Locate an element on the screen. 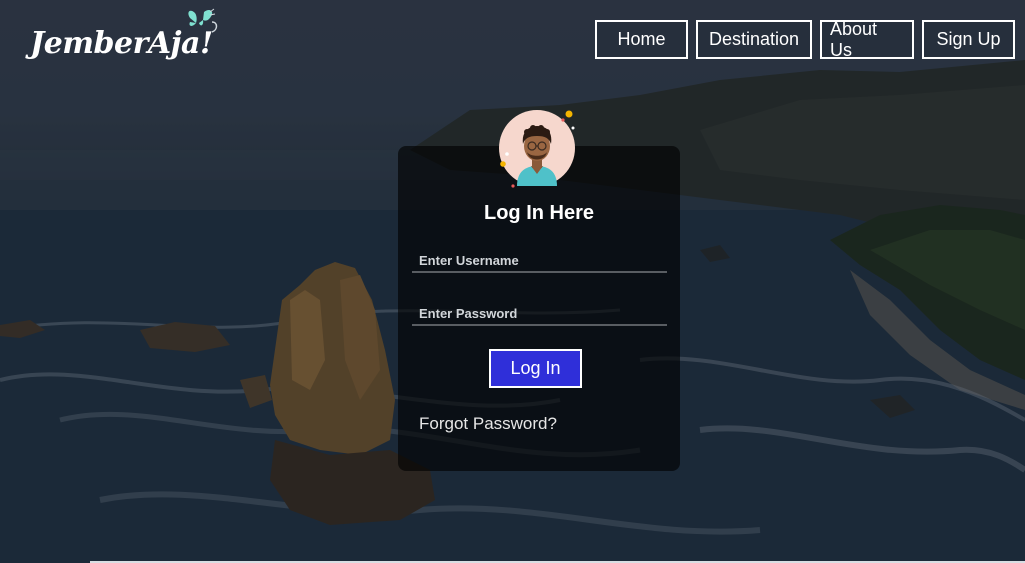 The image size is (1025, 563). brand-logo: JemberAja! is located at coordinates (128, 38).